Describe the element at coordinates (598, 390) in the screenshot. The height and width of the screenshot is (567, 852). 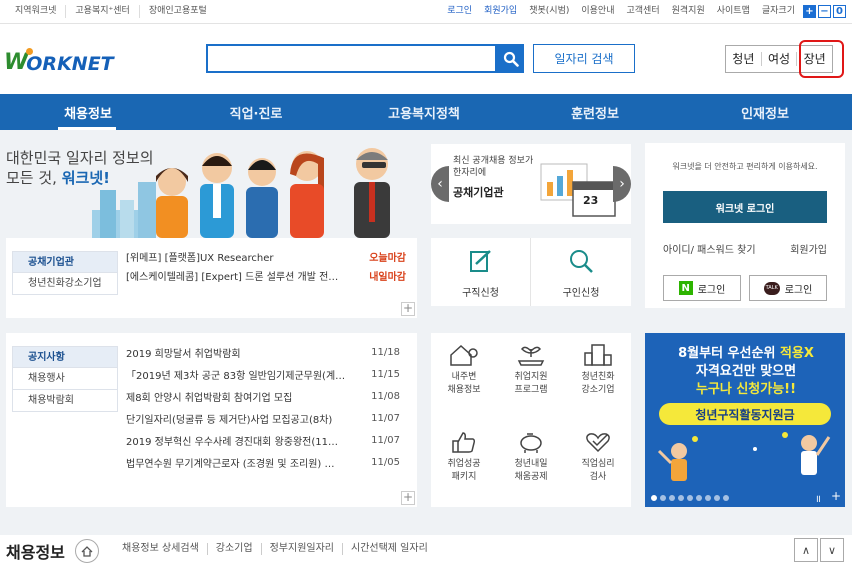
I see `service-label-2: 강소기업` at that location.